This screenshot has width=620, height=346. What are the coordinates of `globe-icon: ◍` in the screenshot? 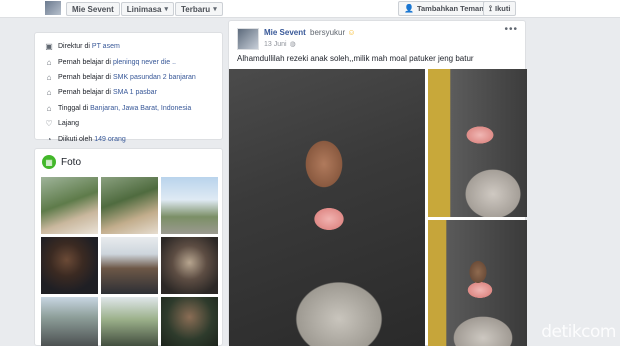 It's located at (292, 44).